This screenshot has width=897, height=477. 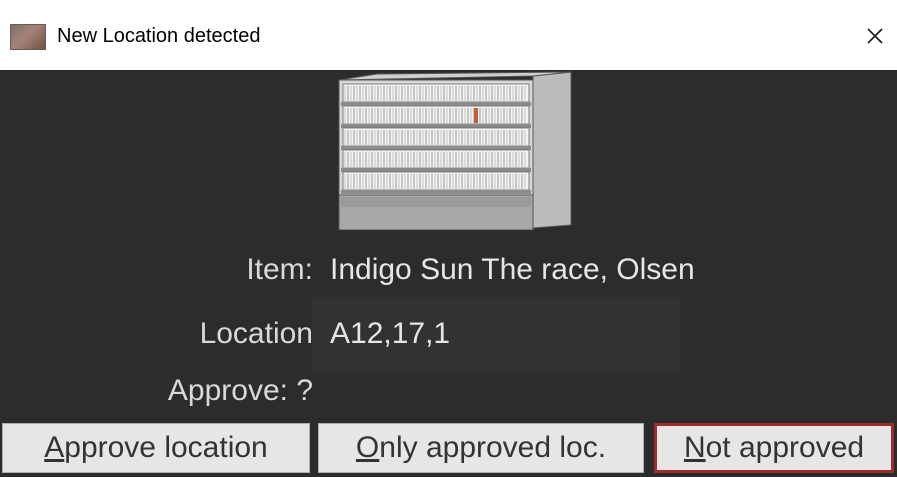 I want to click on only-approved-mnemonic: O, so click(x=367, y=447).